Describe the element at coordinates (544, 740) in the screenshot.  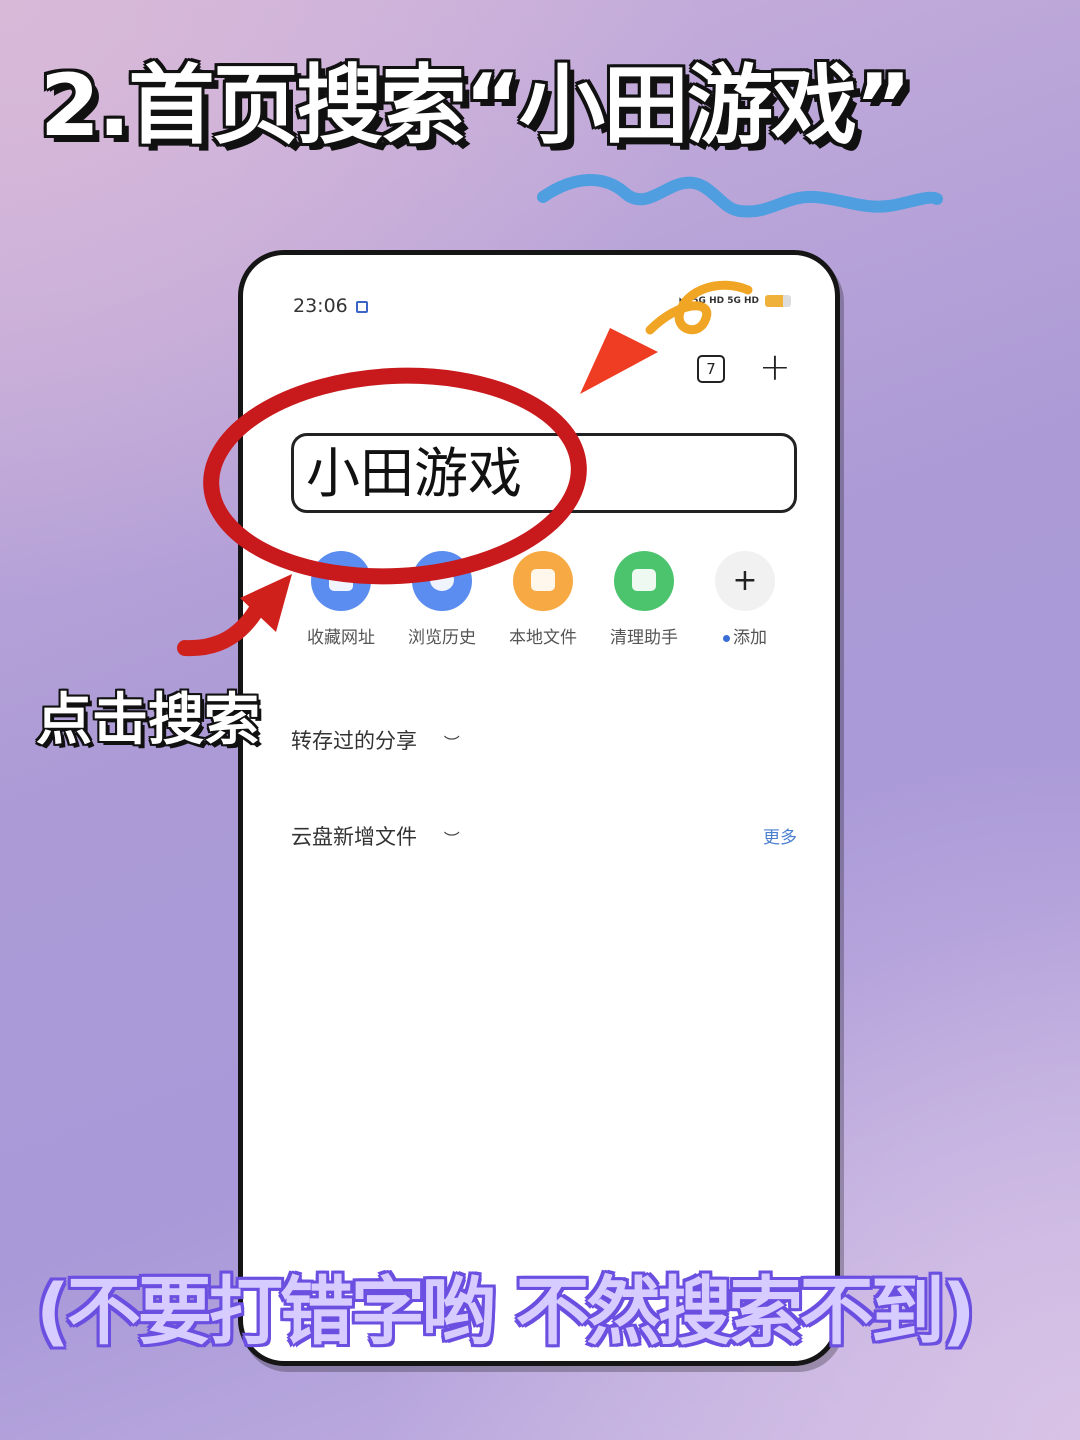
I see `section-saved-shares: 转存过的分享 ︶` at that location.